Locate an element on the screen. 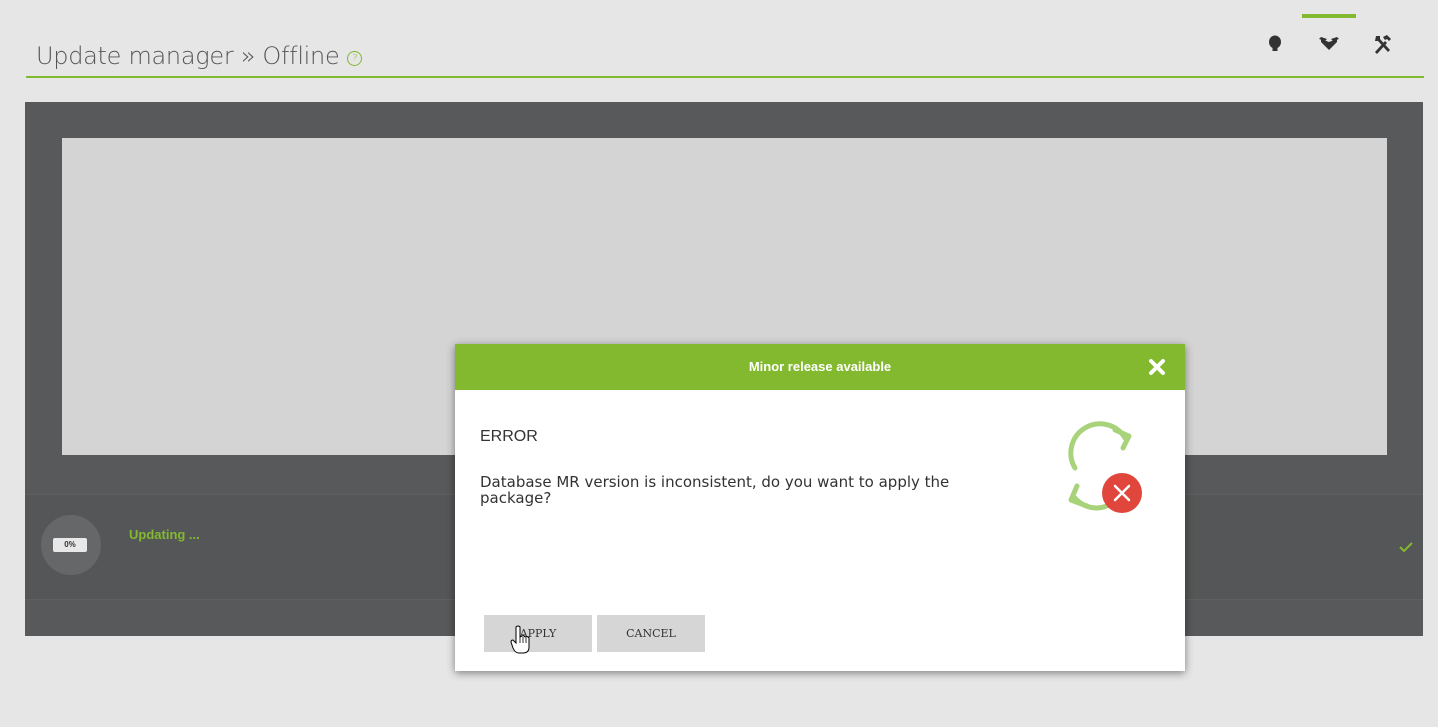 Image resolution: width=1438 pixels, height=727 pixels. error-heading: ERROR is located at coordinates (509, 436).